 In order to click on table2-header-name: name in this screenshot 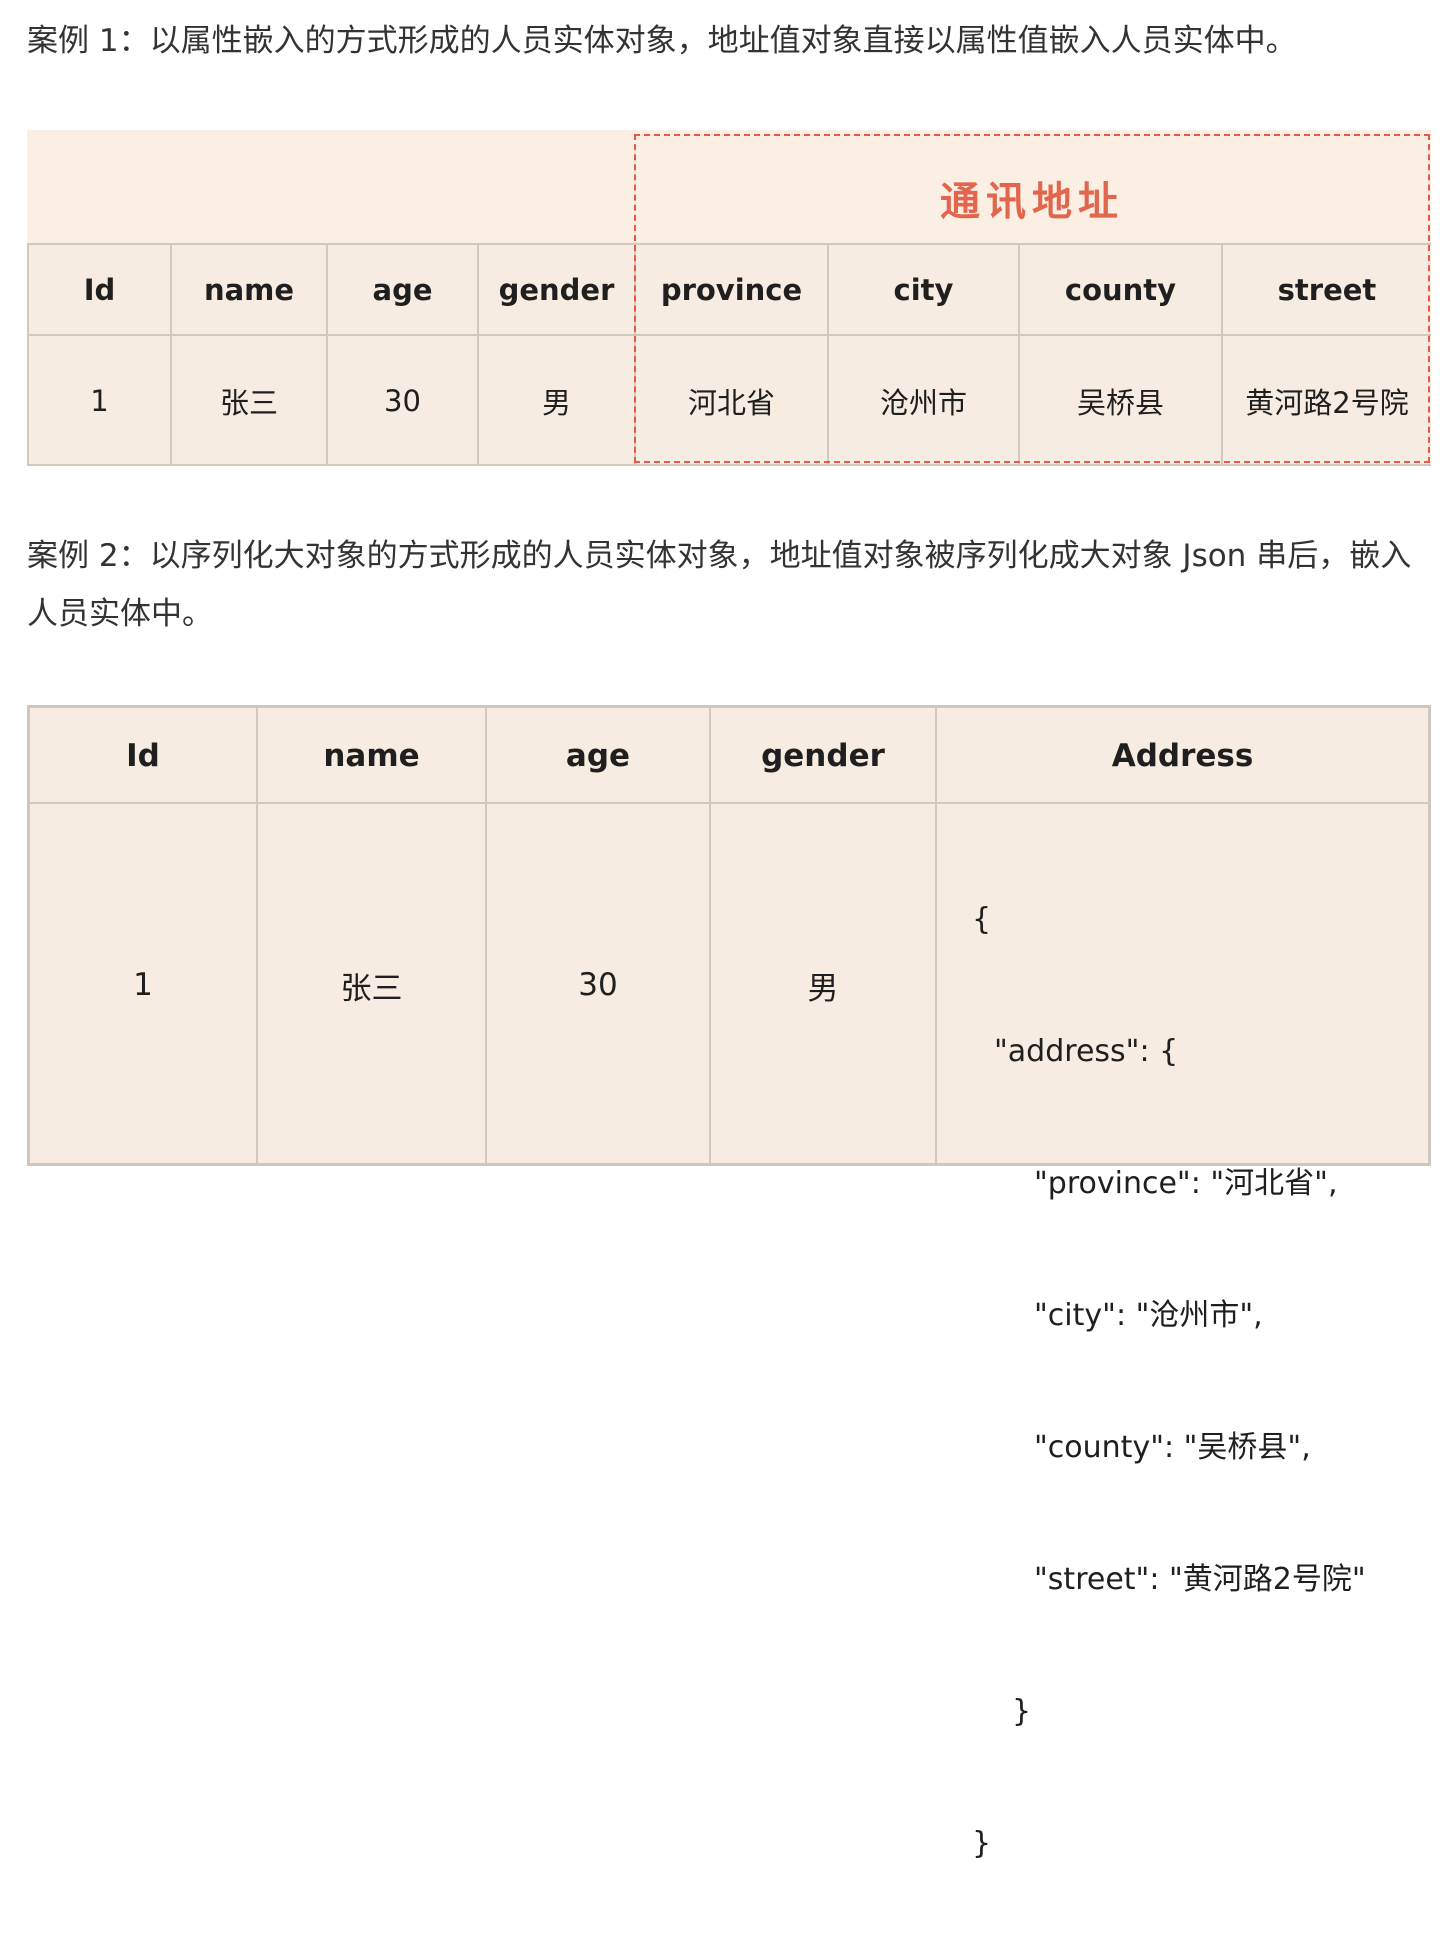, I will do `click(371, 755)`.